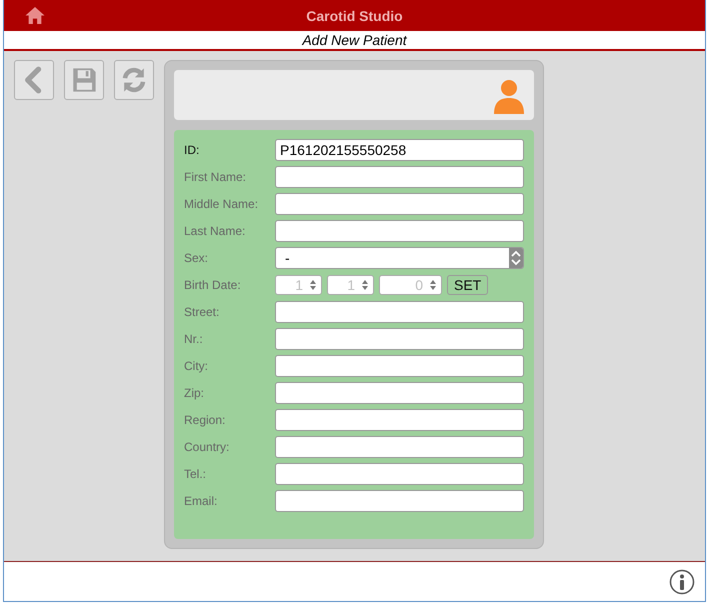  What do you see at coordinates (201, 501) in the screenshot?
I see `field-label: Email:` at bounding box center [201, 501].